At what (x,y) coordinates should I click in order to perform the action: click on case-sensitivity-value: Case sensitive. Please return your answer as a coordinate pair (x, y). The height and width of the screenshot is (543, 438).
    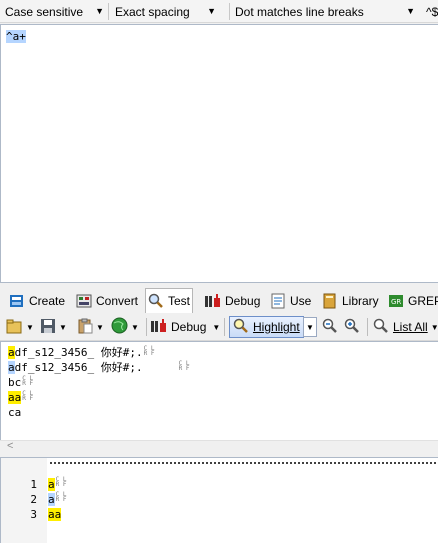
    Looking at the image, I should click on (44, 11).